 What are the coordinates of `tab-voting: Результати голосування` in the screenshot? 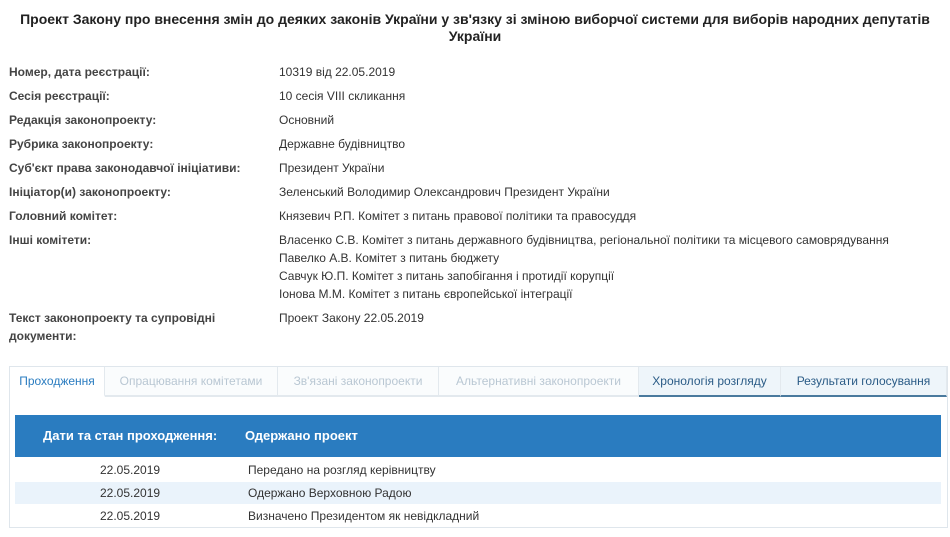 It's located at (864, 382).